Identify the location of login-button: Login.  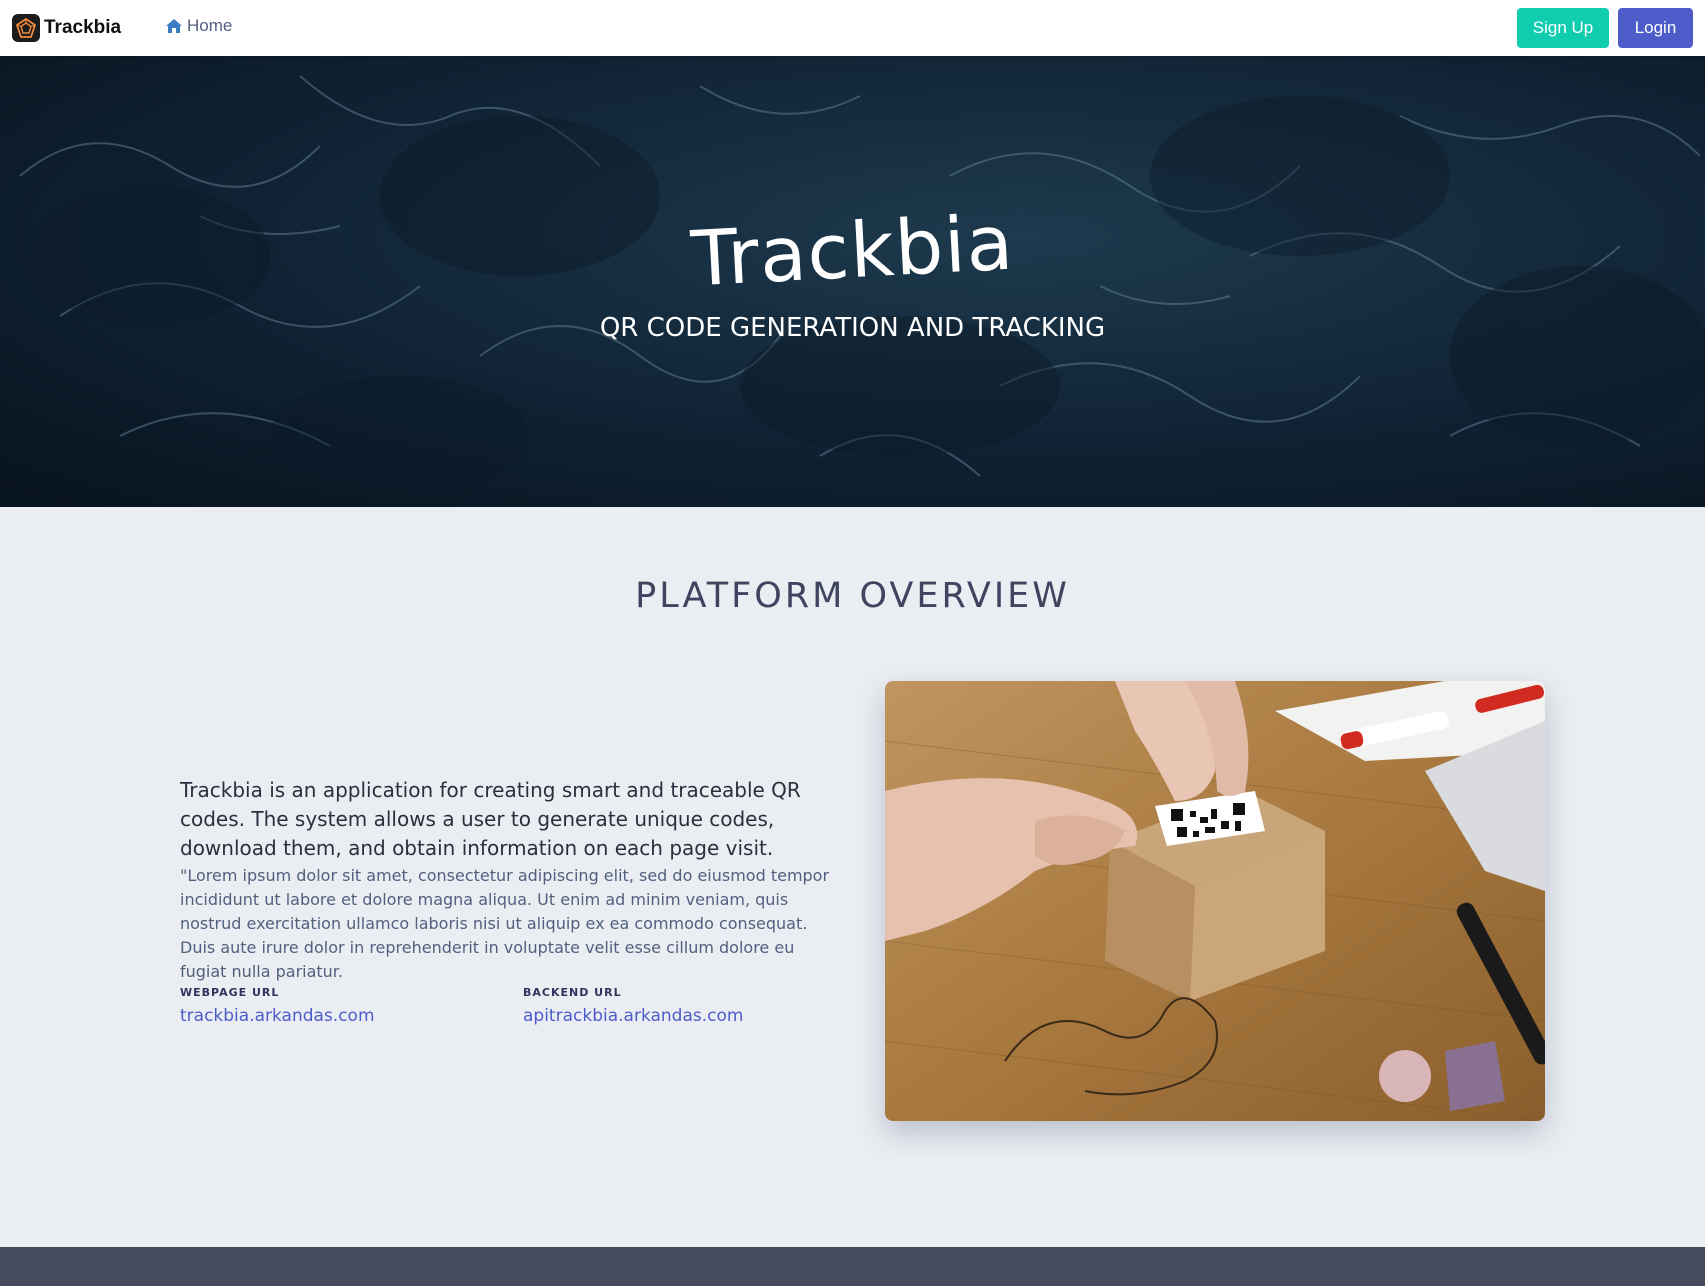
(1655, 28).